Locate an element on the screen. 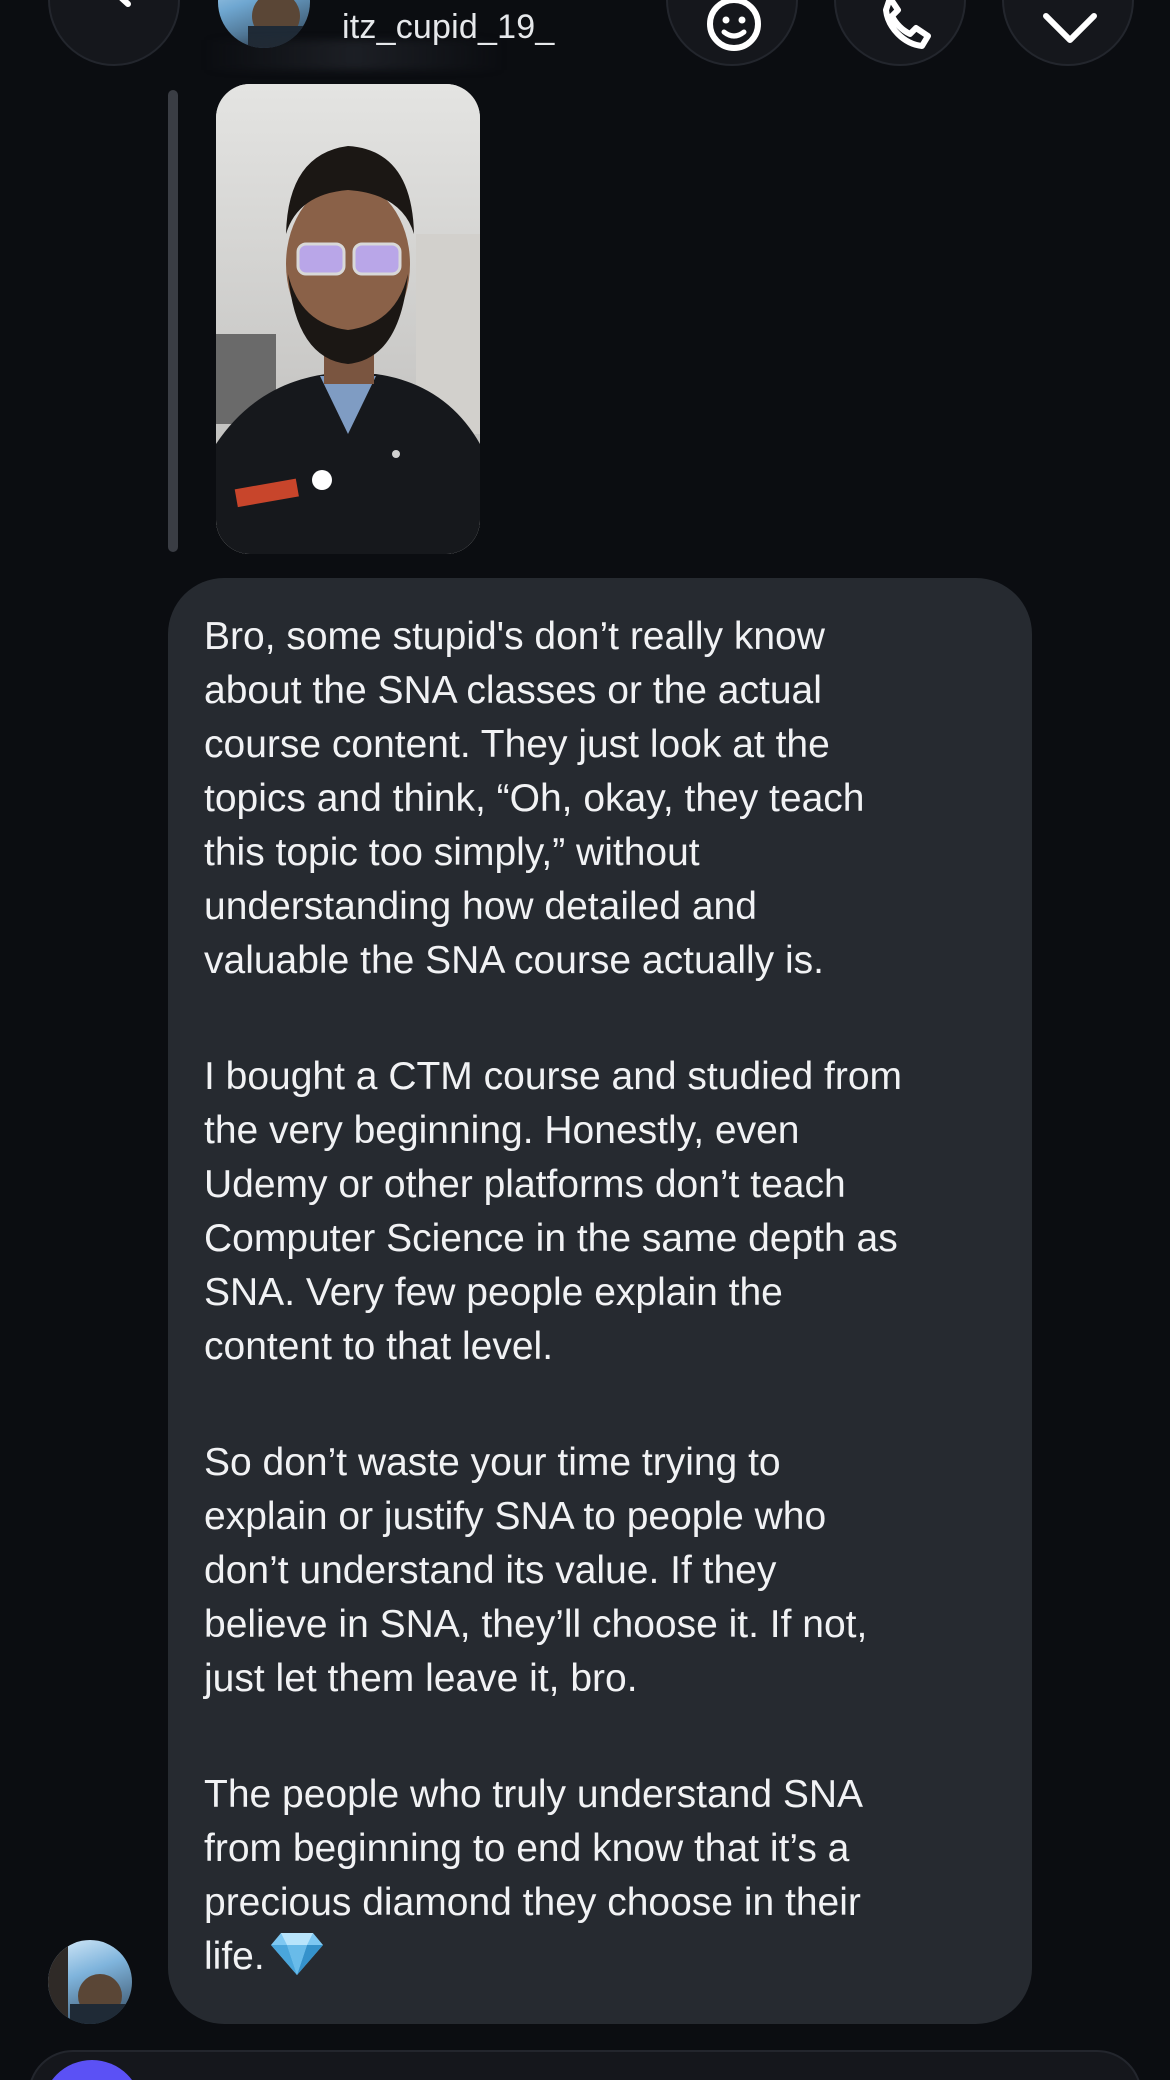 Image resolution: width=1170 pixels, height=2080 pixels. sticker-icon is located at coordinates (734, 25).